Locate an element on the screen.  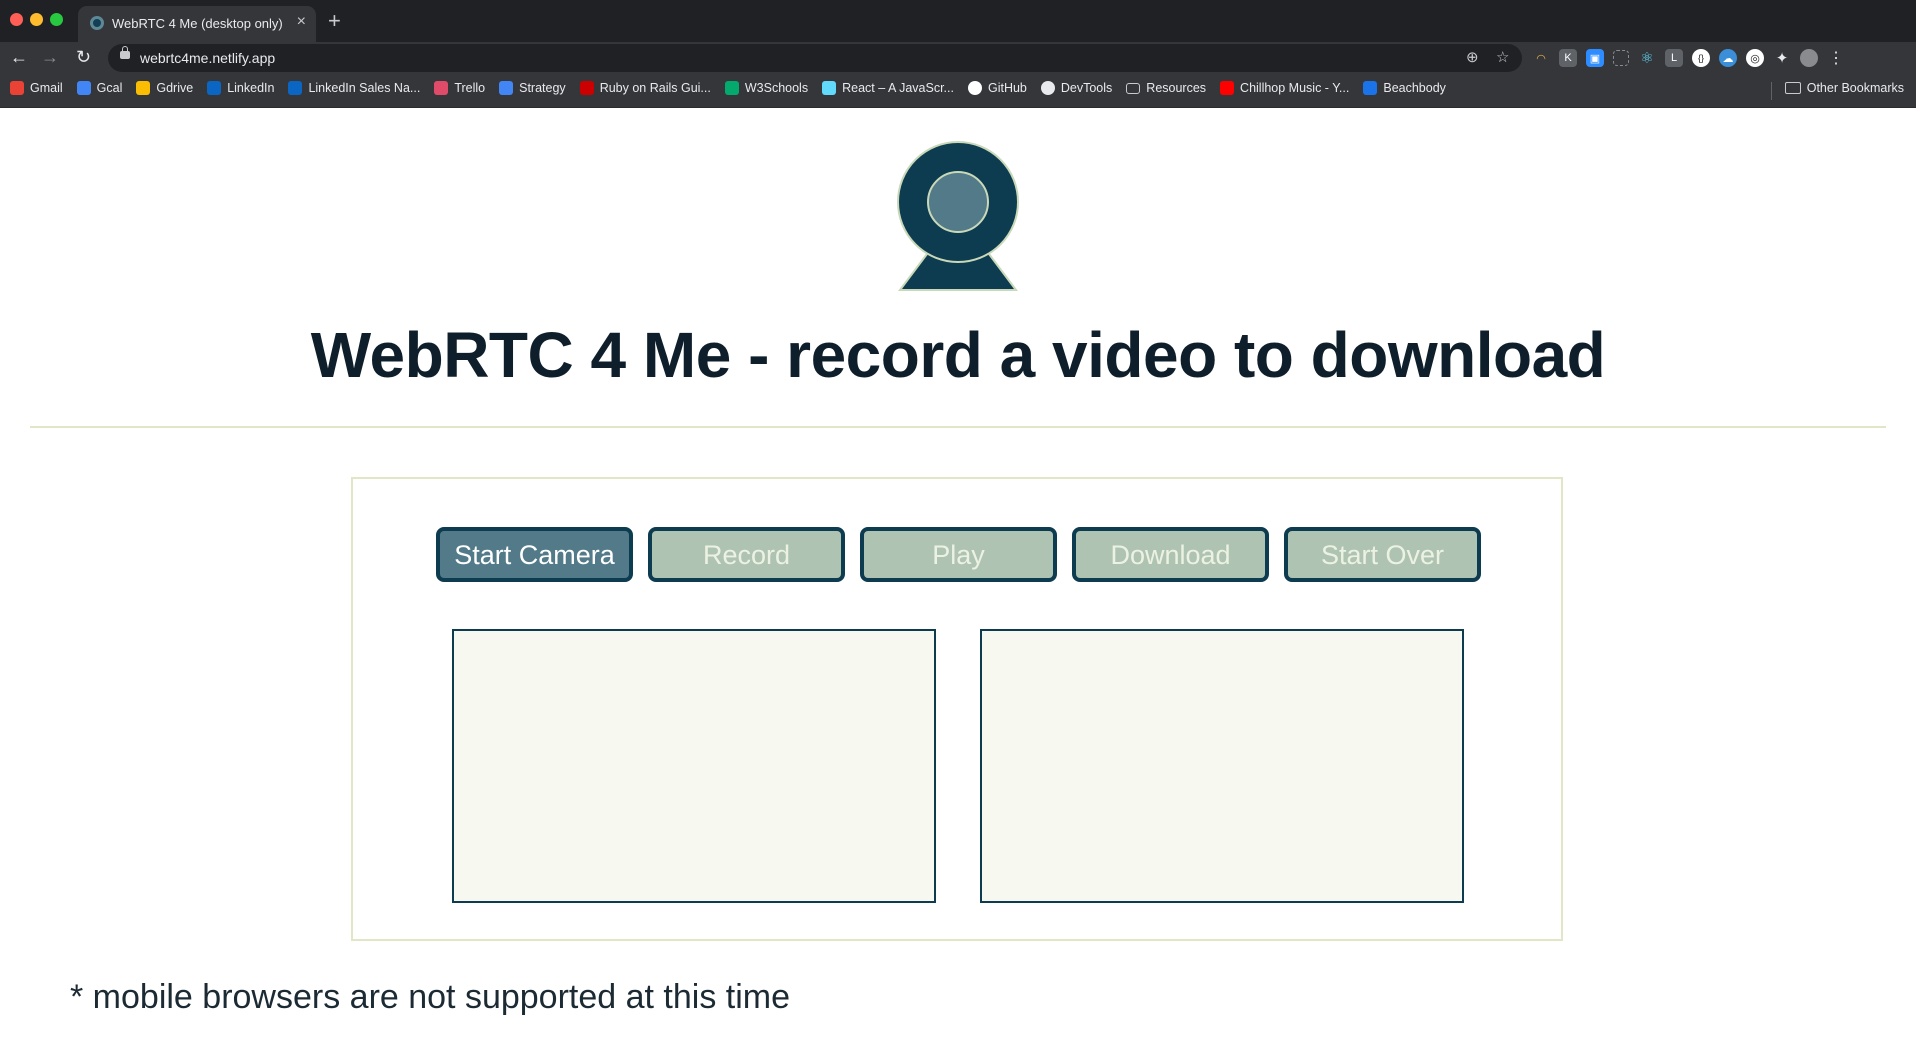
close-tab-icon: × is located at coordinates (301, 22).